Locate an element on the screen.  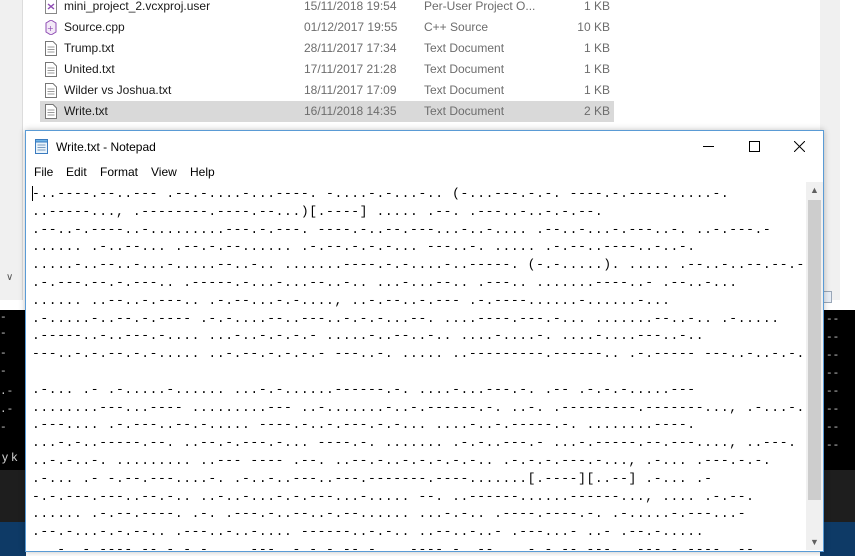
file-date: 28/11/2017 17:34 is located at coordinates (350, 48).